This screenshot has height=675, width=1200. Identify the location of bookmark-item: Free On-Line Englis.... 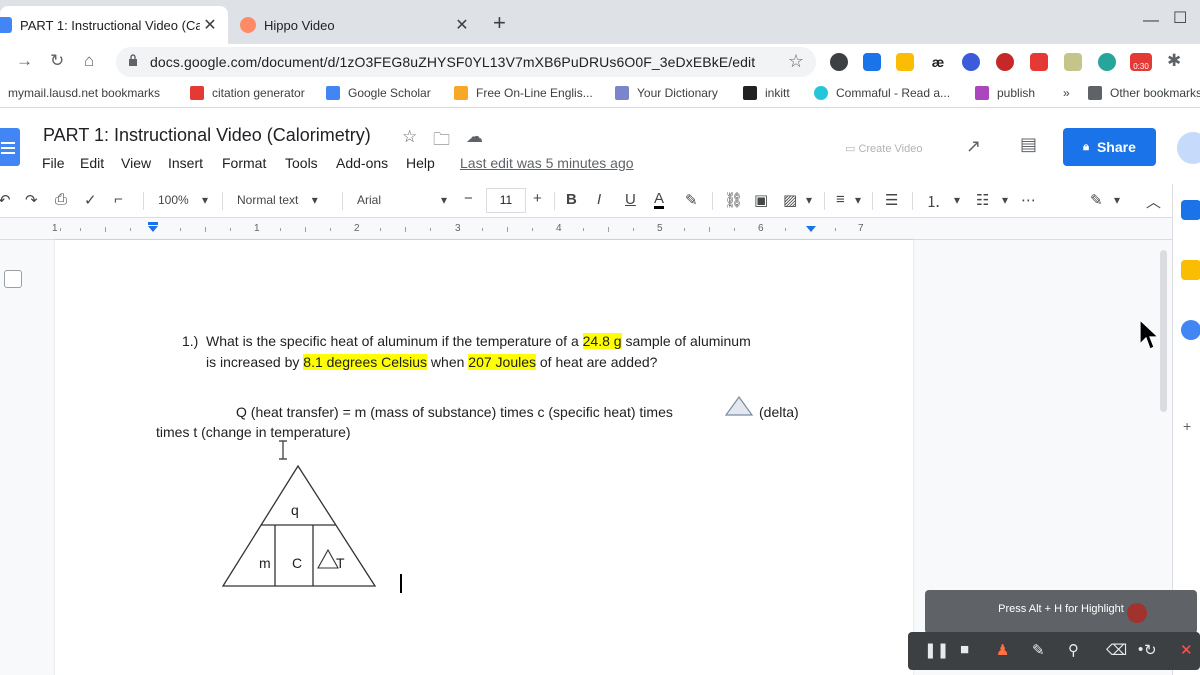
(523, 93).